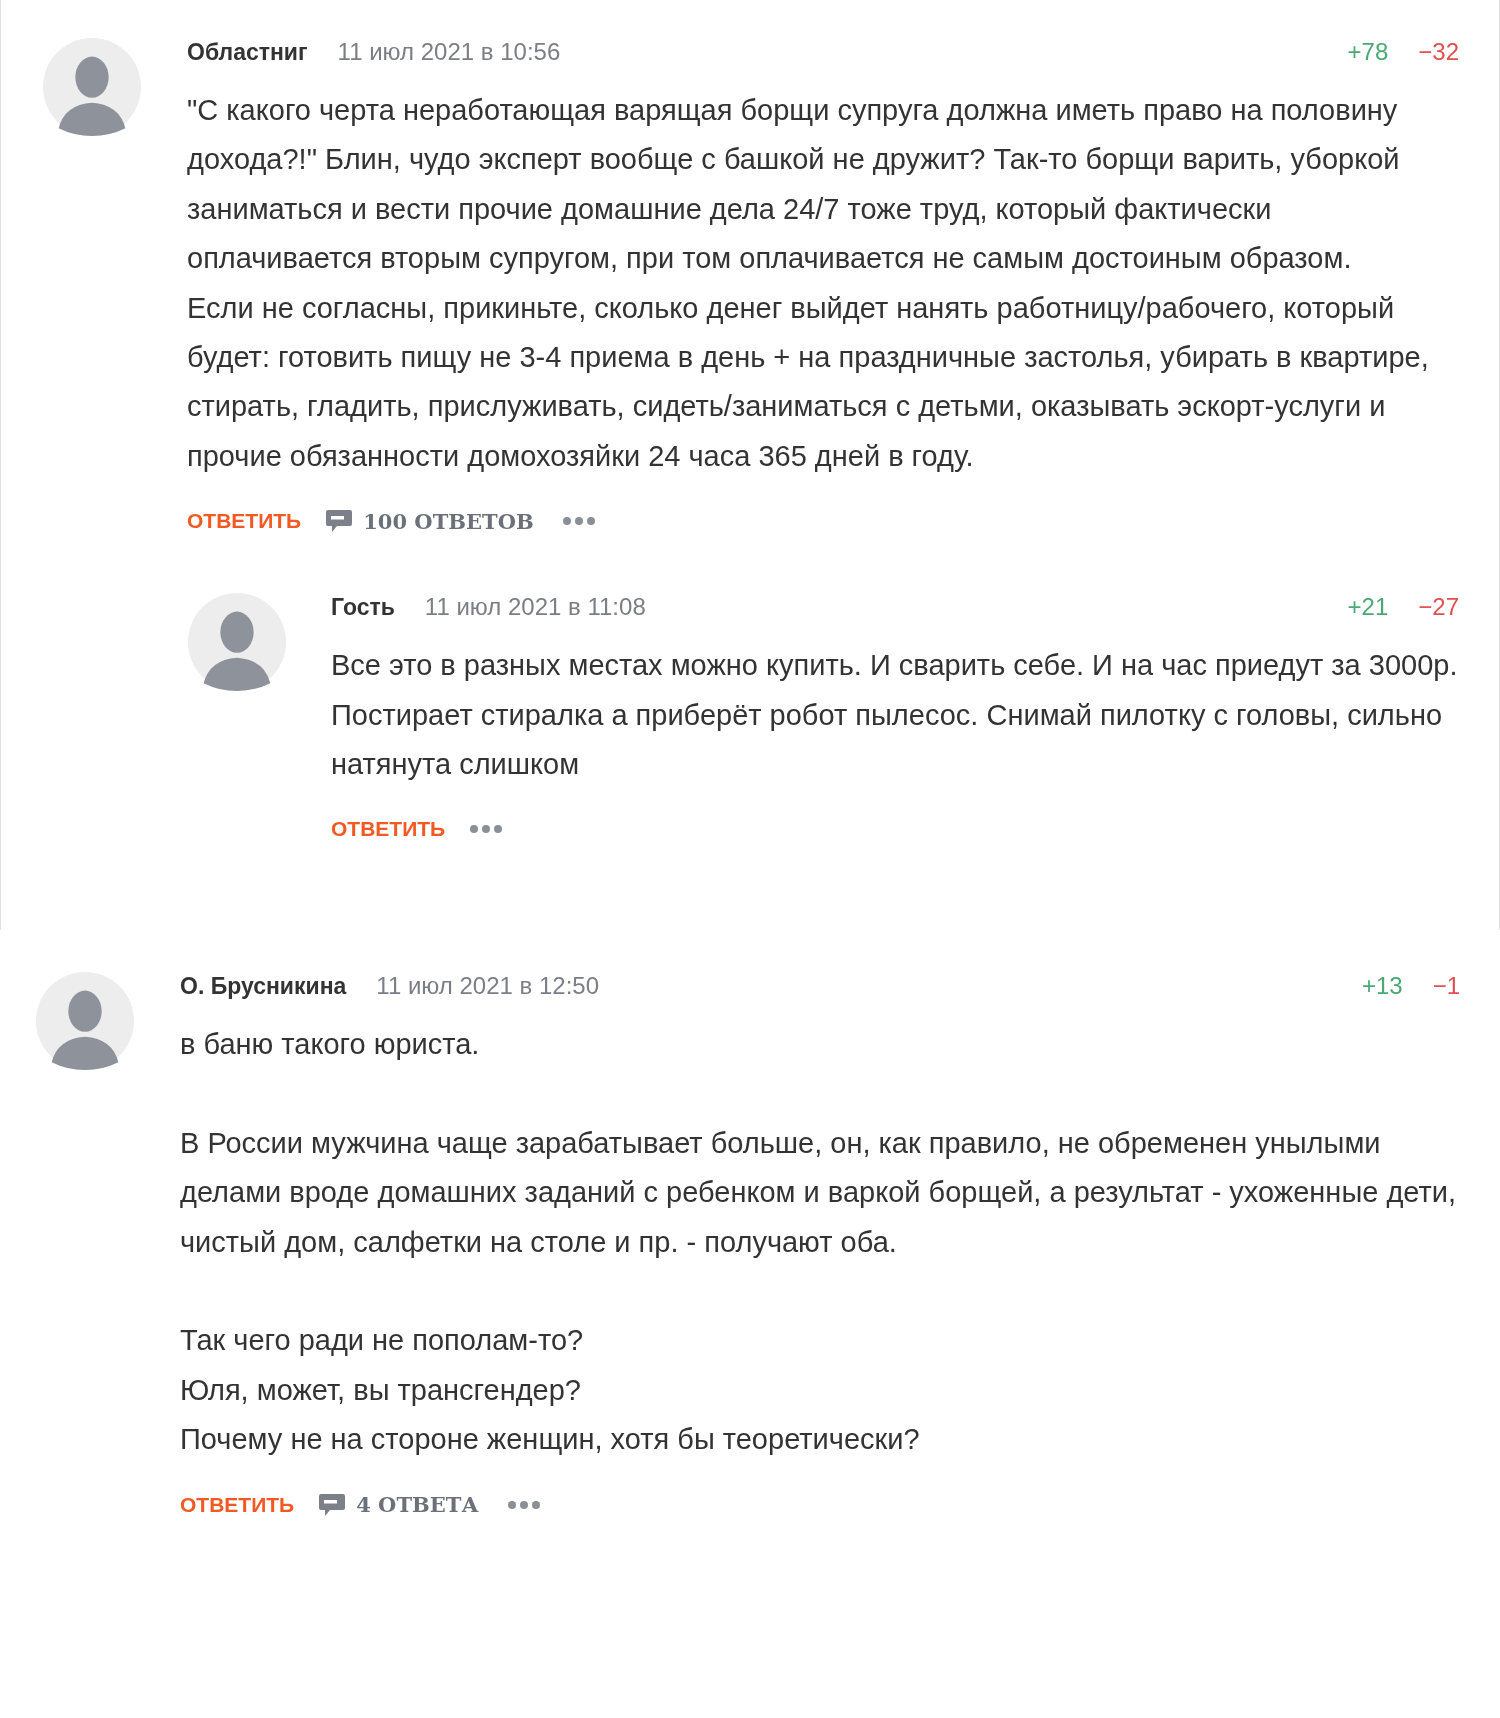  Describe the element at coordinates (1368, 52) in the screenshot. I see `upvote-count: +78` at that location.